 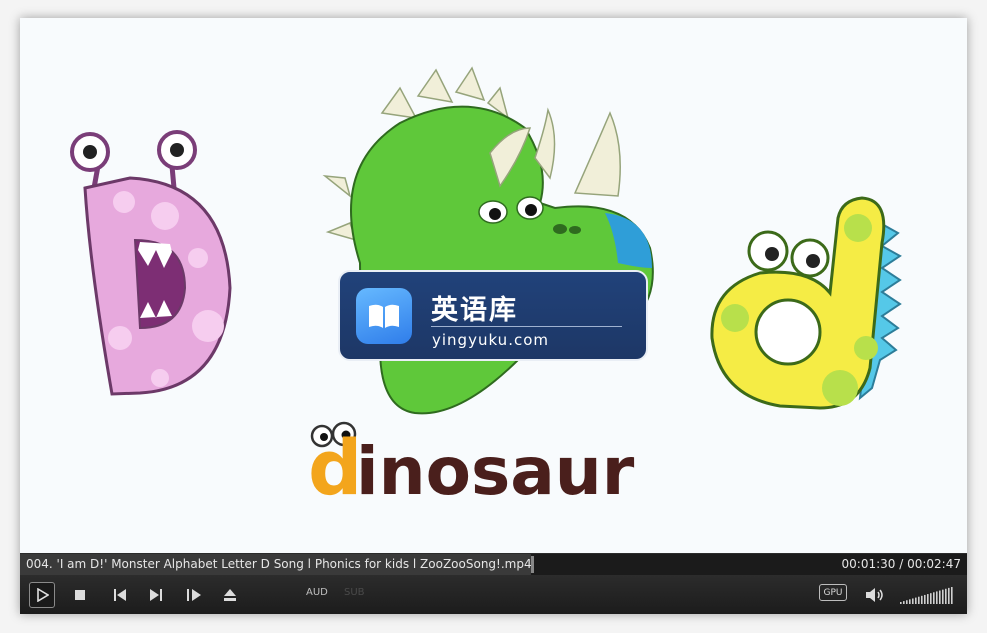 I want to click on eject-button, so click(x=230, y=595).